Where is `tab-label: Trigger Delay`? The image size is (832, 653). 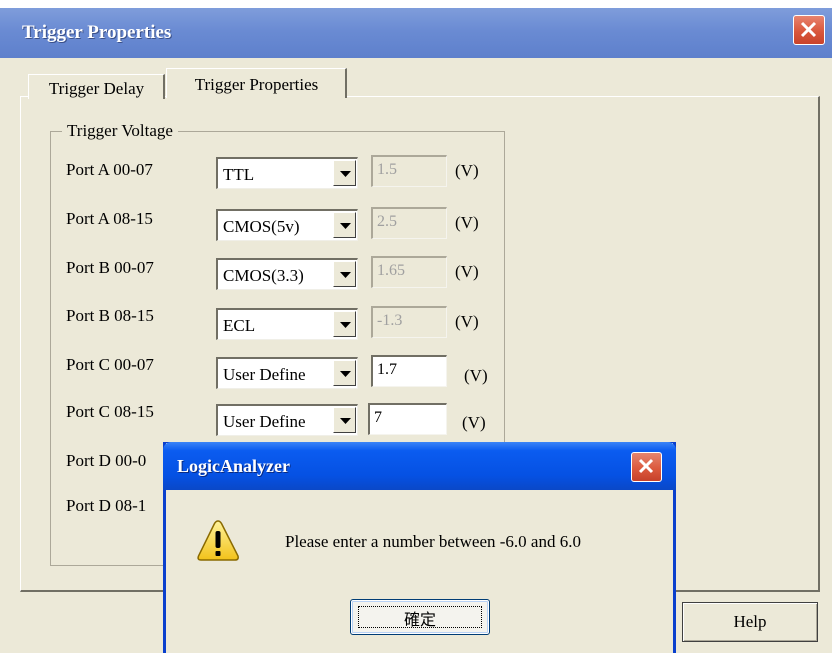 tab-label: Trigger Delay is located at coordinates (96, 88).